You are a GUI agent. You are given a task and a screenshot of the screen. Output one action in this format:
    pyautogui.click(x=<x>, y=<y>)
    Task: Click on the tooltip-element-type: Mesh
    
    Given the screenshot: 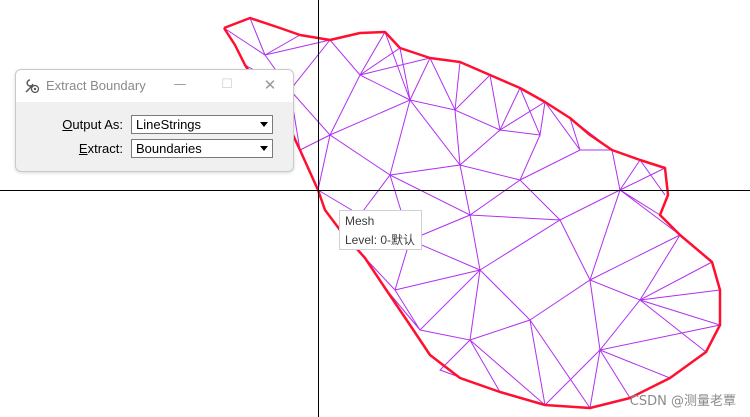 What is the action you would take?
    pyautogui.click(x=360, y=221)
    